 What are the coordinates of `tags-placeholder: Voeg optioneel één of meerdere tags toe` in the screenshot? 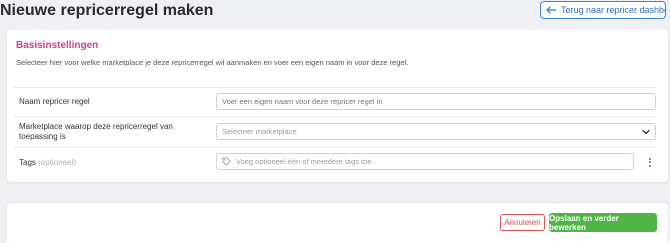 It's located at (304, 161).